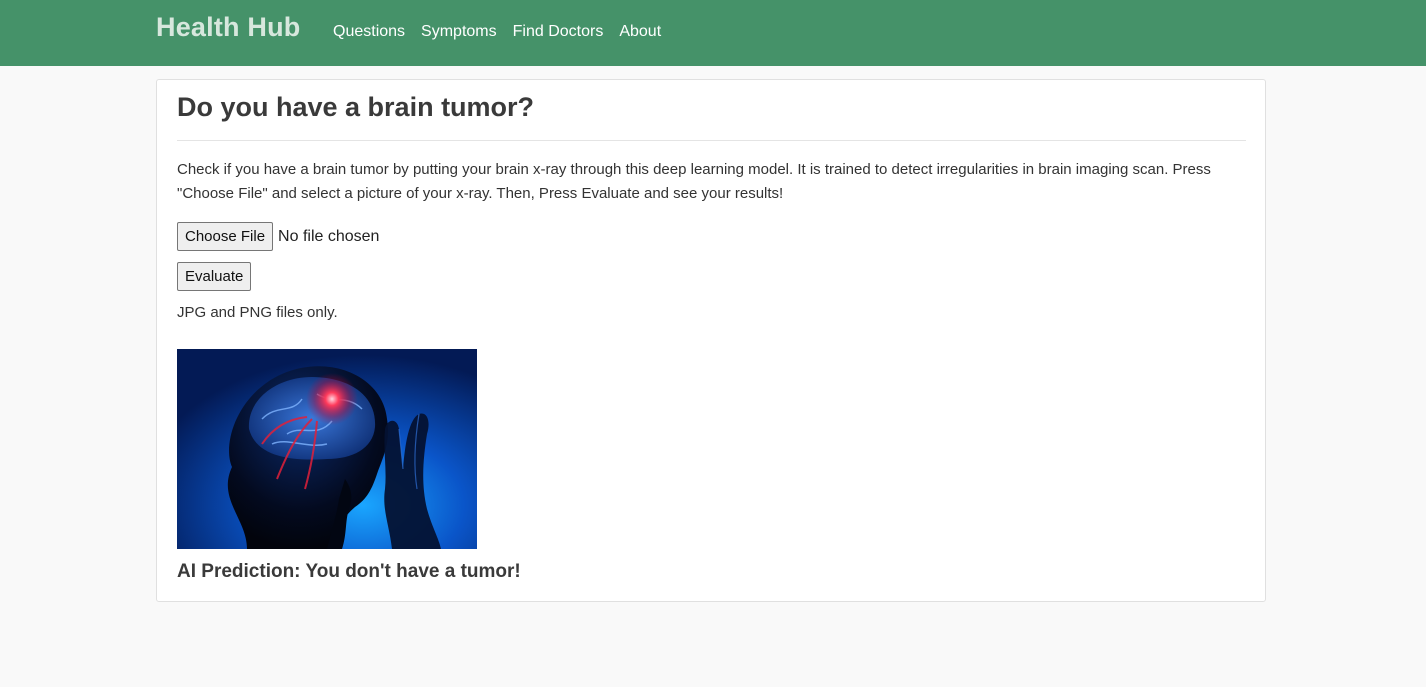  Describe the element at coordinates (327, 449) in the screenshot. I see `brain-headache-image` at that location.